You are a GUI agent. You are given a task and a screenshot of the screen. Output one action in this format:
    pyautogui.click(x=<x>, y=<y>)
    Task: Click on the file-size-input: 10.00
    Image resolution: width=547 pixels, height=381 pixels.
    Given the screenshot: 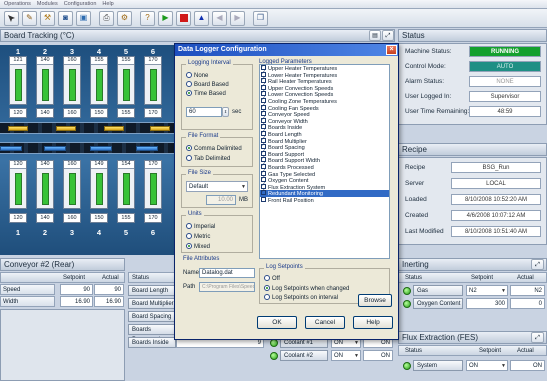 What is the action you would take?
    pyautogui.click(x=221, y=200)
    